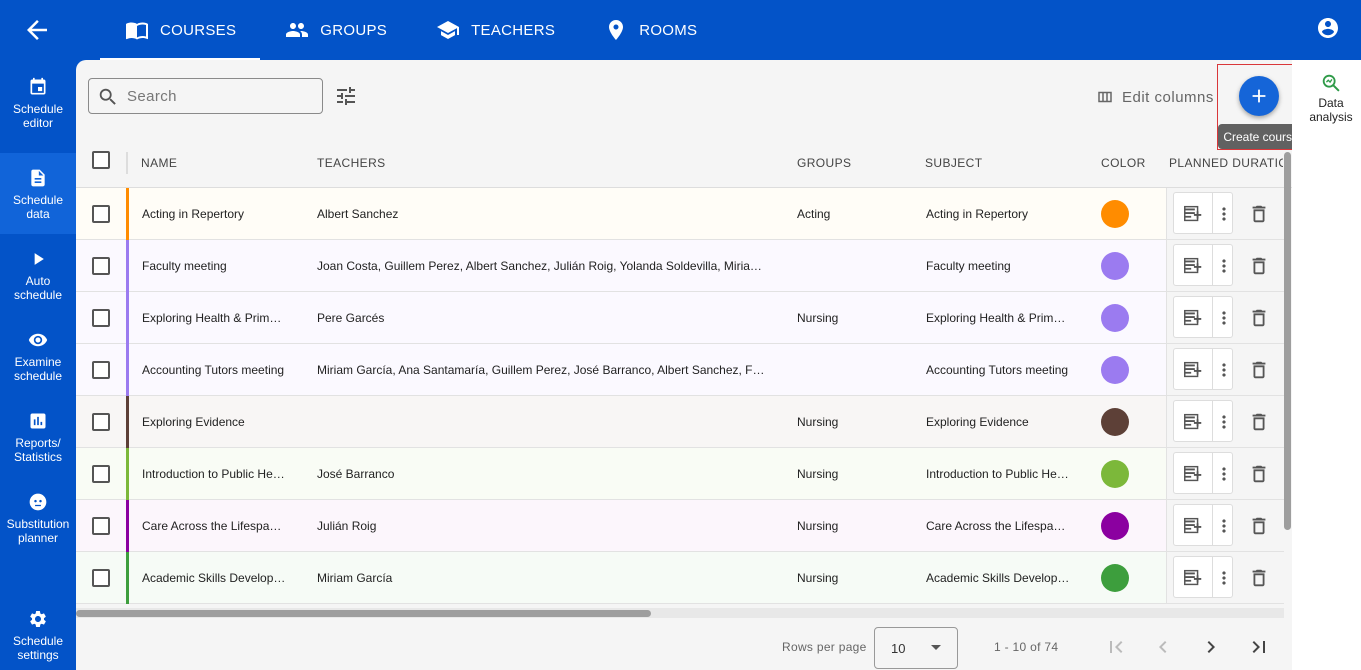 The width and height of the screenshot is (1361, 670). Describe the element at coordinates (1116, 647) in the screenshot. I see `first-page-icon` at that location.